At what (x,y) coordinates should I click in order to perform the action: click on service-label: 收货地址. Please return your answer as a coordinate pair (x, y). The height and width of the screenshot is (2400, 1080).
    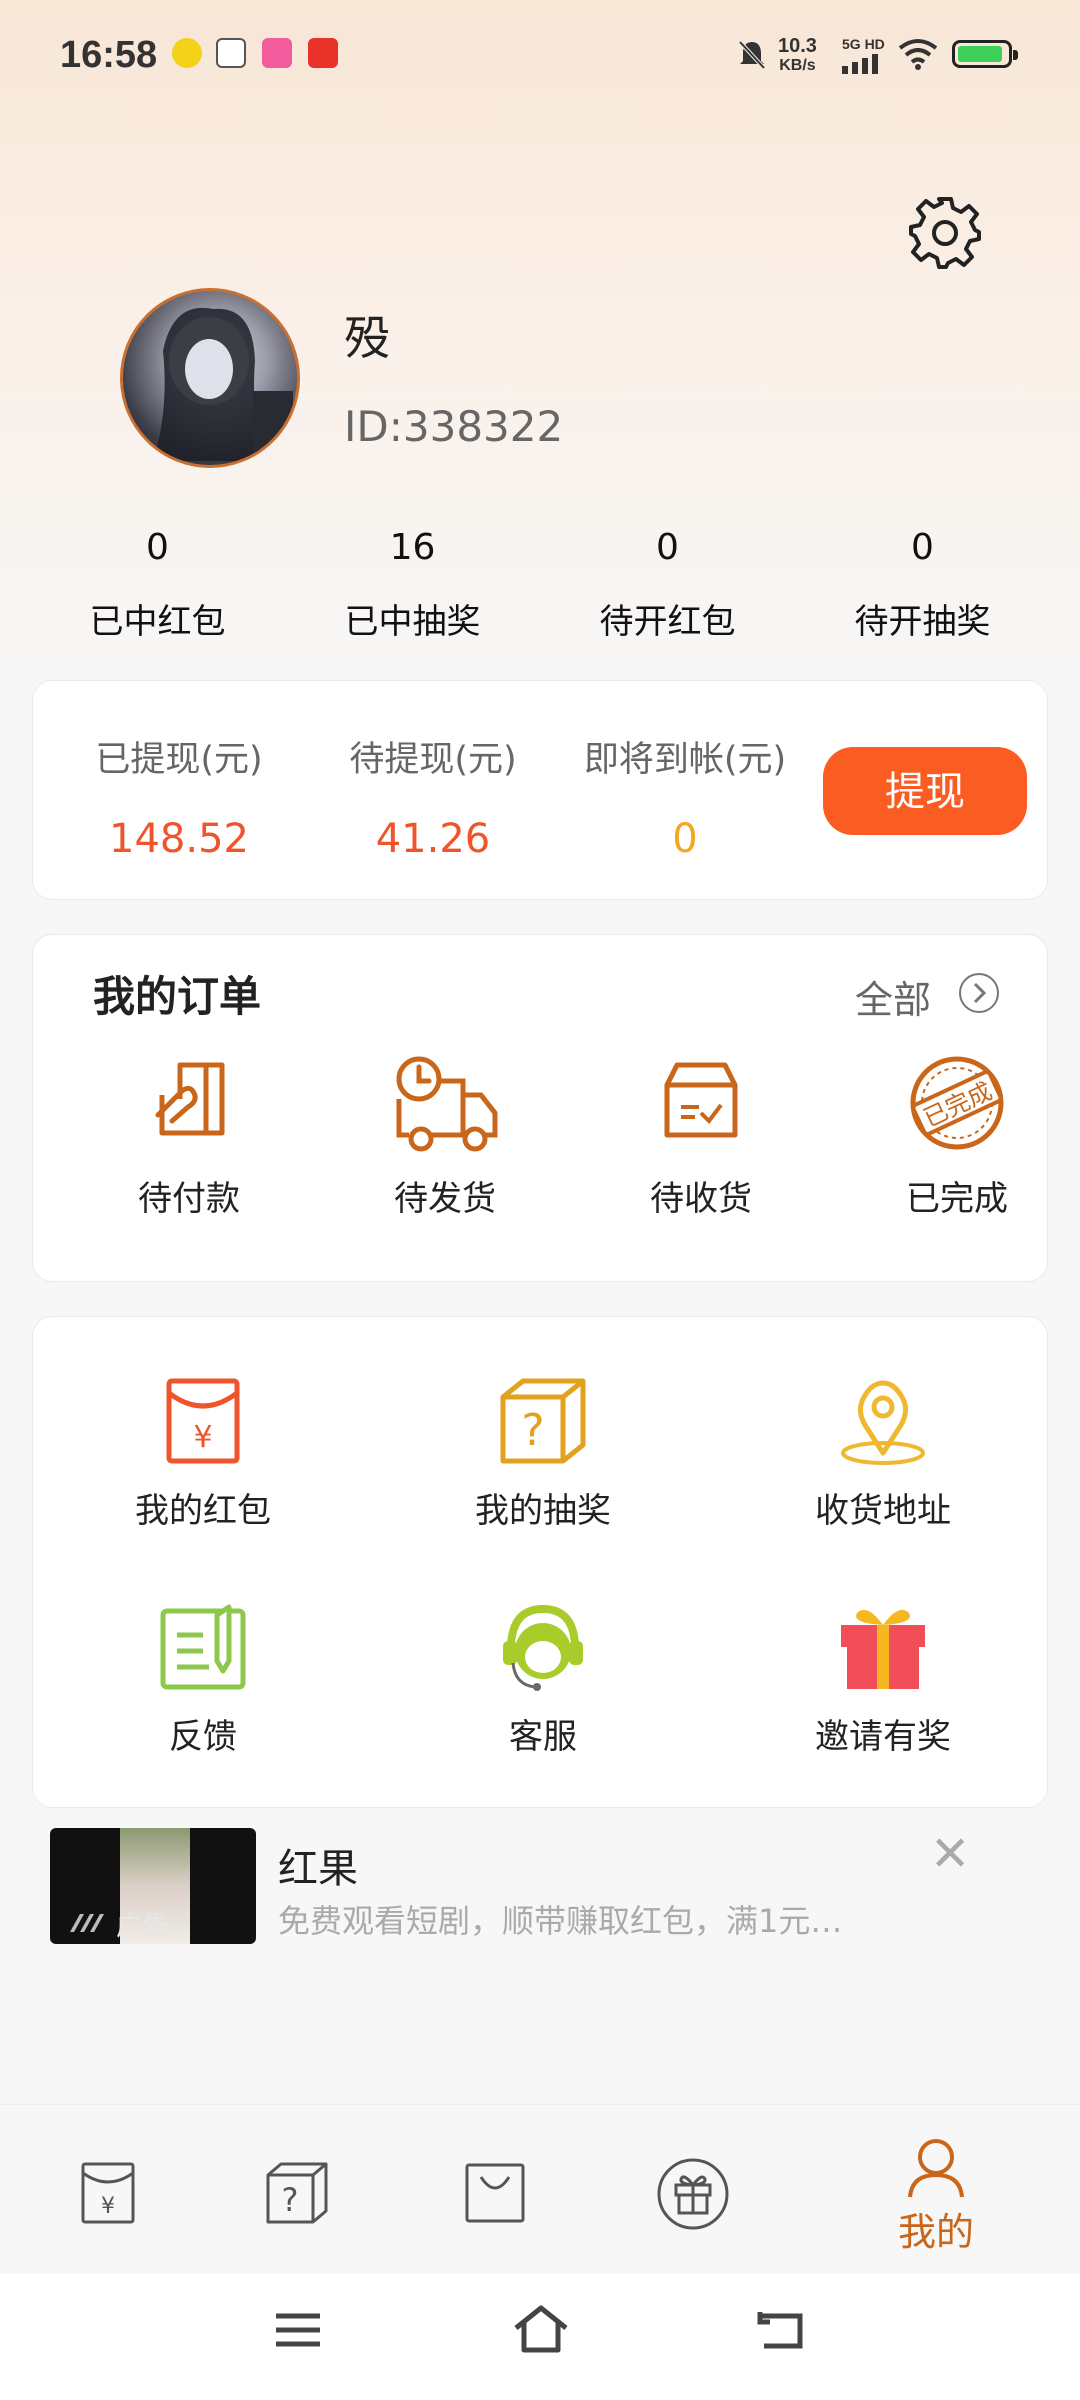
    Looking at the image, I should click on (883, 1511).